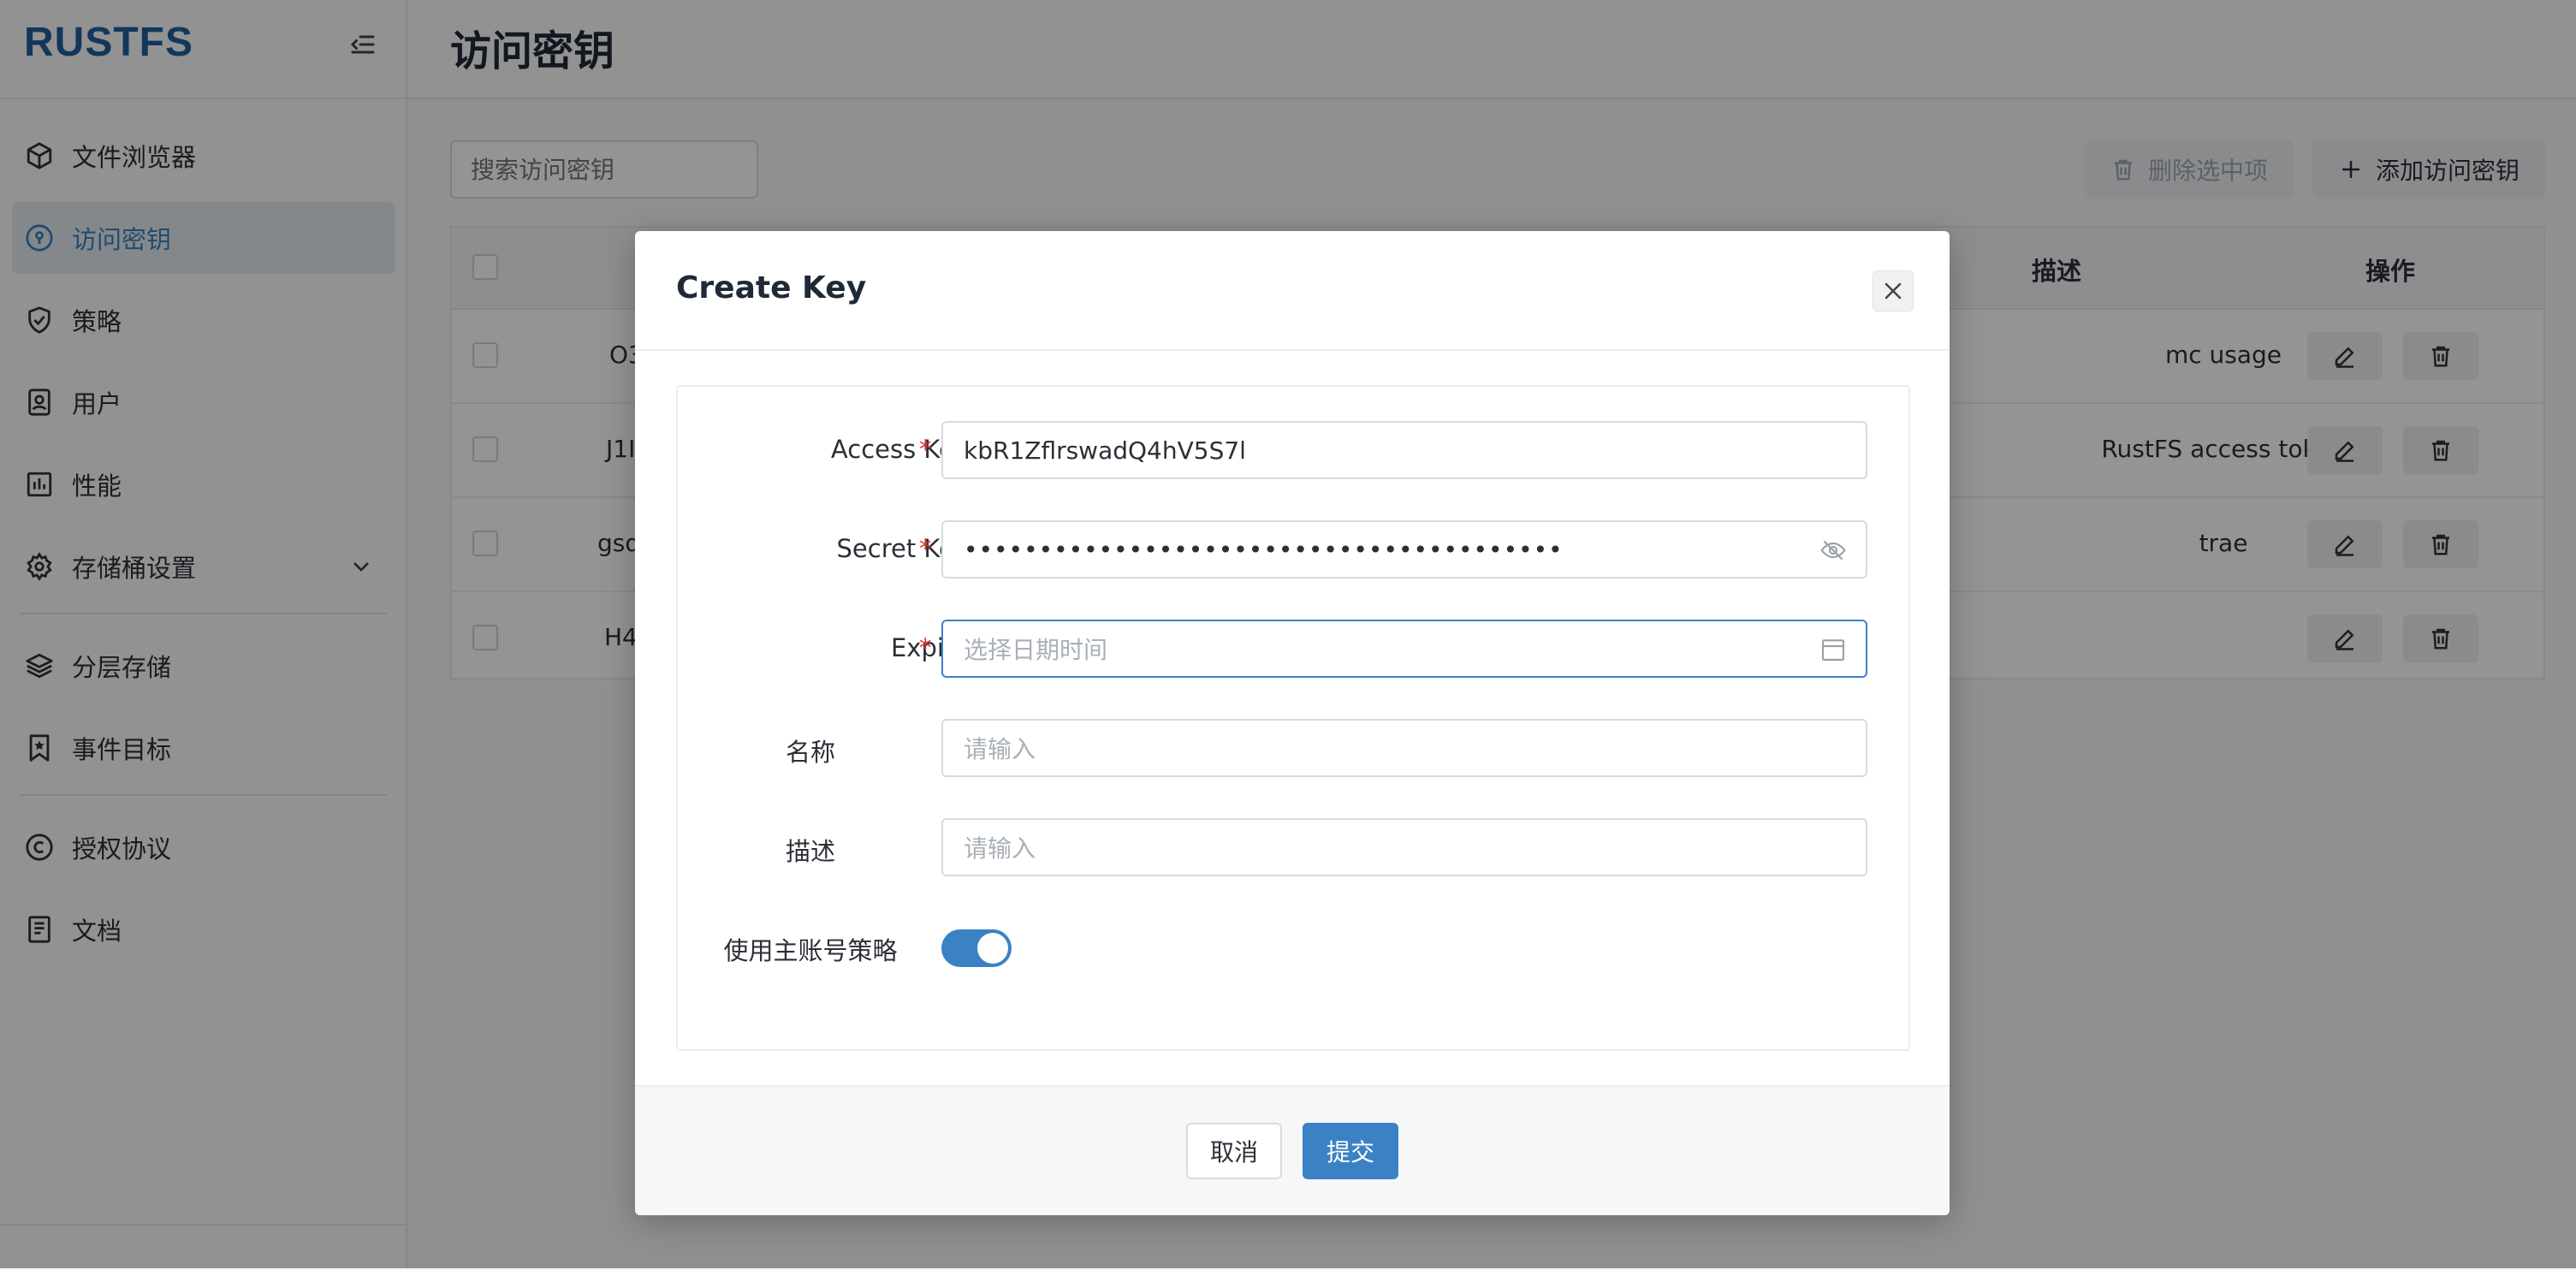 This screenshot has height=1270, width=2576. What do you see at coordinates (1000, 749) in the screenshot?
I see `name-placeholder: 请输入` at bounding box center [1000, 749].